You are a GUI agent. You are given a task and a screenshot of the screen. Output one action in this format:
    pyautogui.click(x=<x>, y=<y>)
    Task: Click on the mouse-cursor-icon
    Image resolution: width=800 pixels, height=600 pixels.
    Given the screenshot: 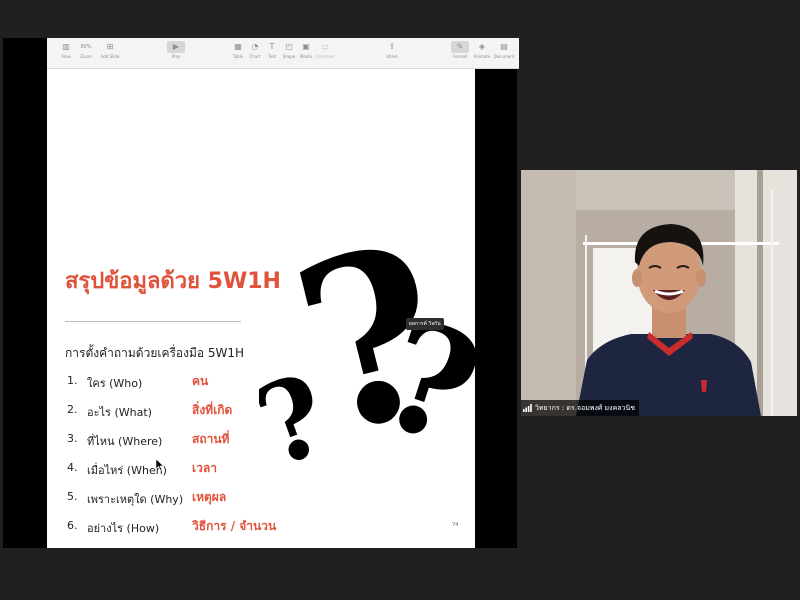 What is the action you would take?
    pyautogui.click(x=160, y=465)
    